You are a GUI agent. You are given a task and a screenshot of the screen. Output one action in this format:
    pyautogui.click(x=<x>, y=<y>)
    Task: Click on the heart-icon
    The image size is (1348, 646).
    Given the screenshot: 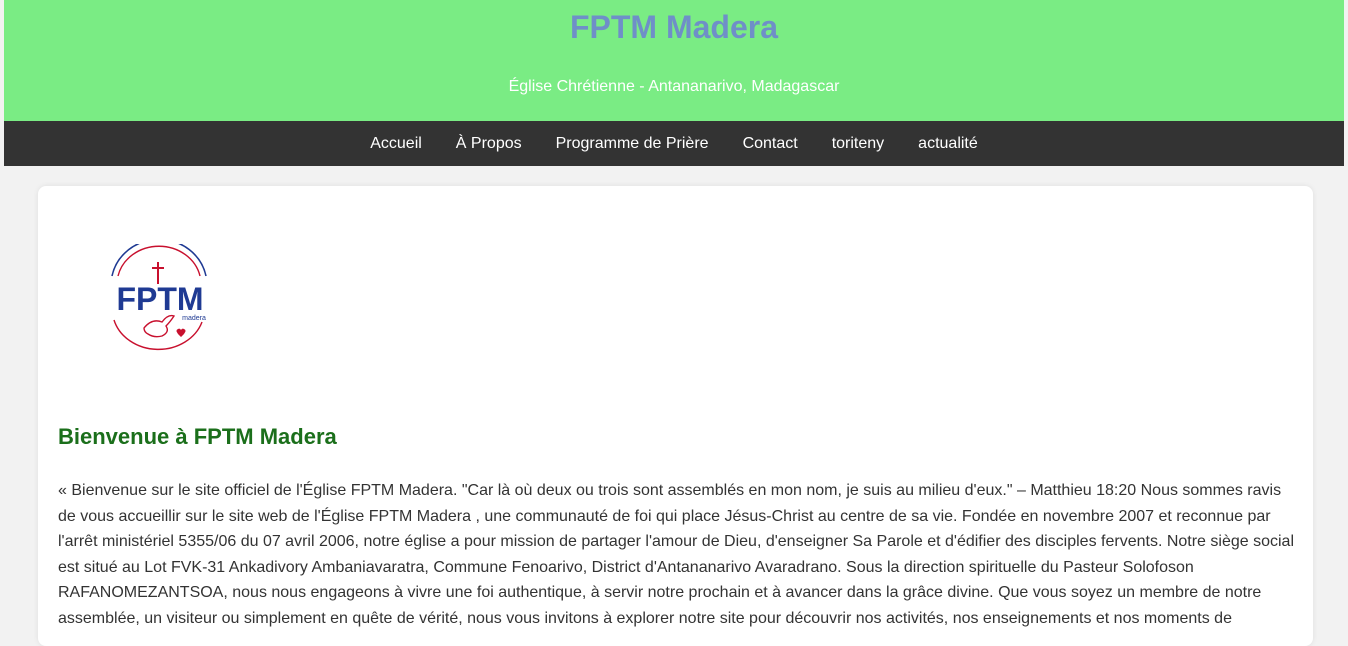 What is the action you would take?
    pyautogui.click(x=181, y=332)
    